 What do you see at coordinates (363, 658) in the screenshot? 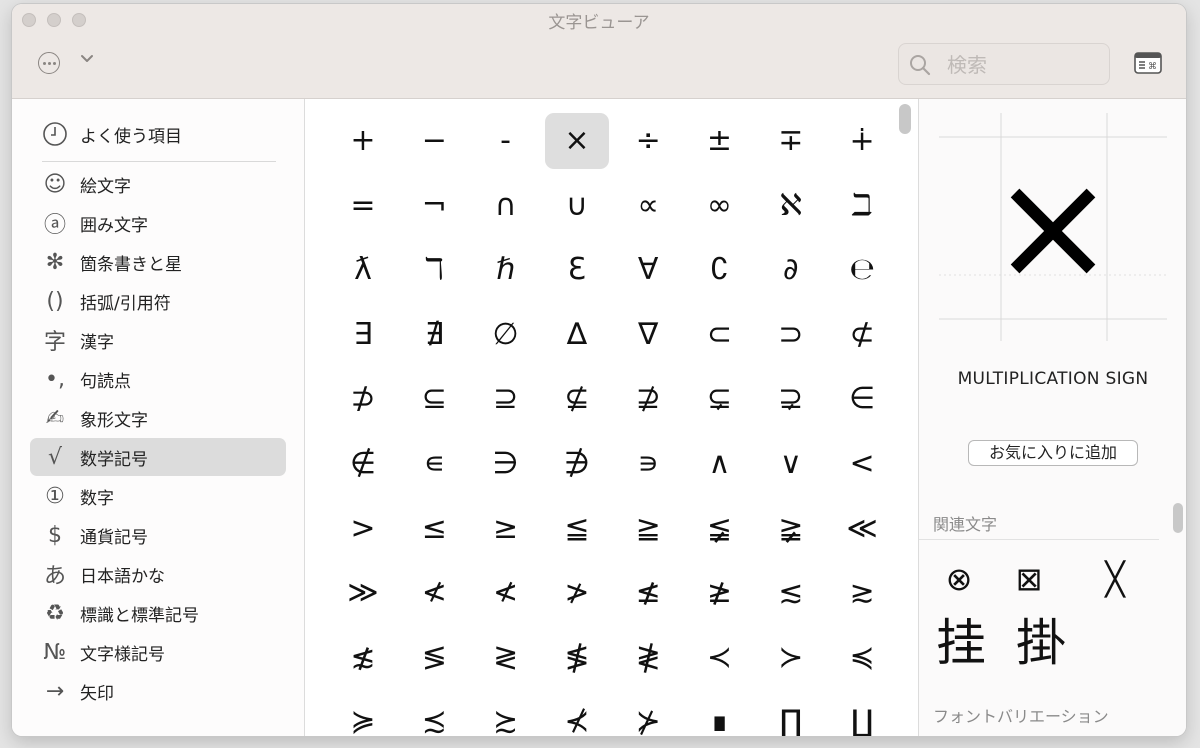
I see `character-cell: ≴` at bounding box center [363, 658].